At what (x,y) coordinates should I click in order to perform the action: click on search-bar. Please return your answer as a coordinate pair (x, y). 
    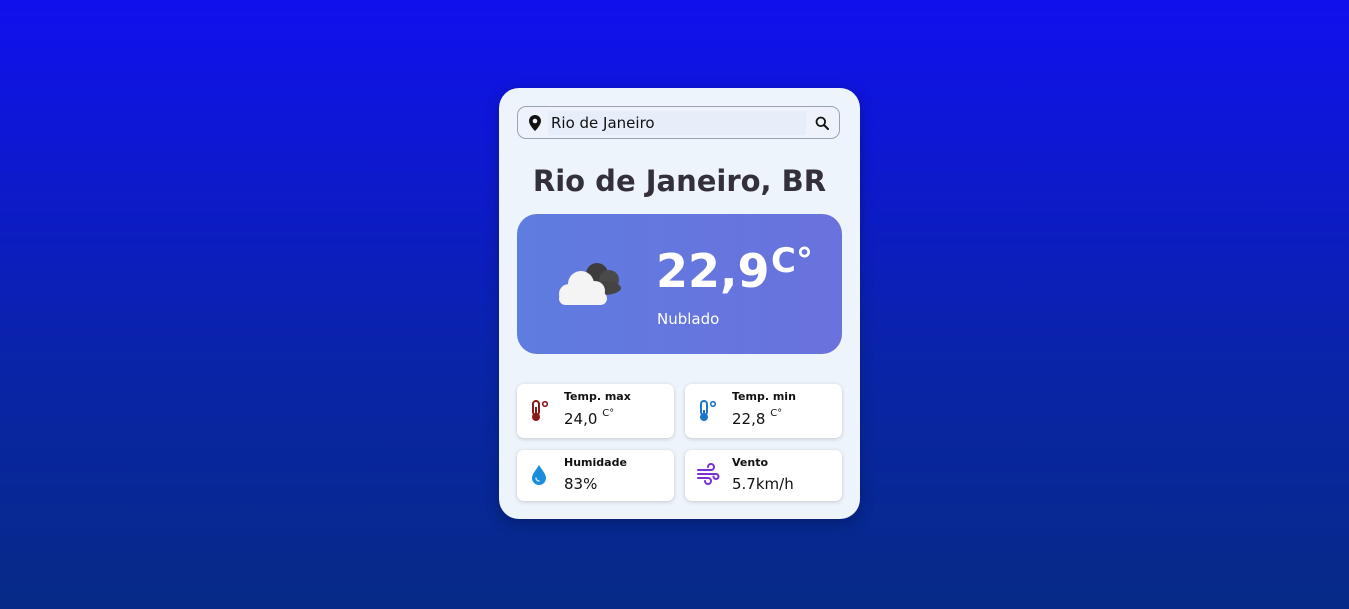
    Looking at the image, I should click on (678, 122).